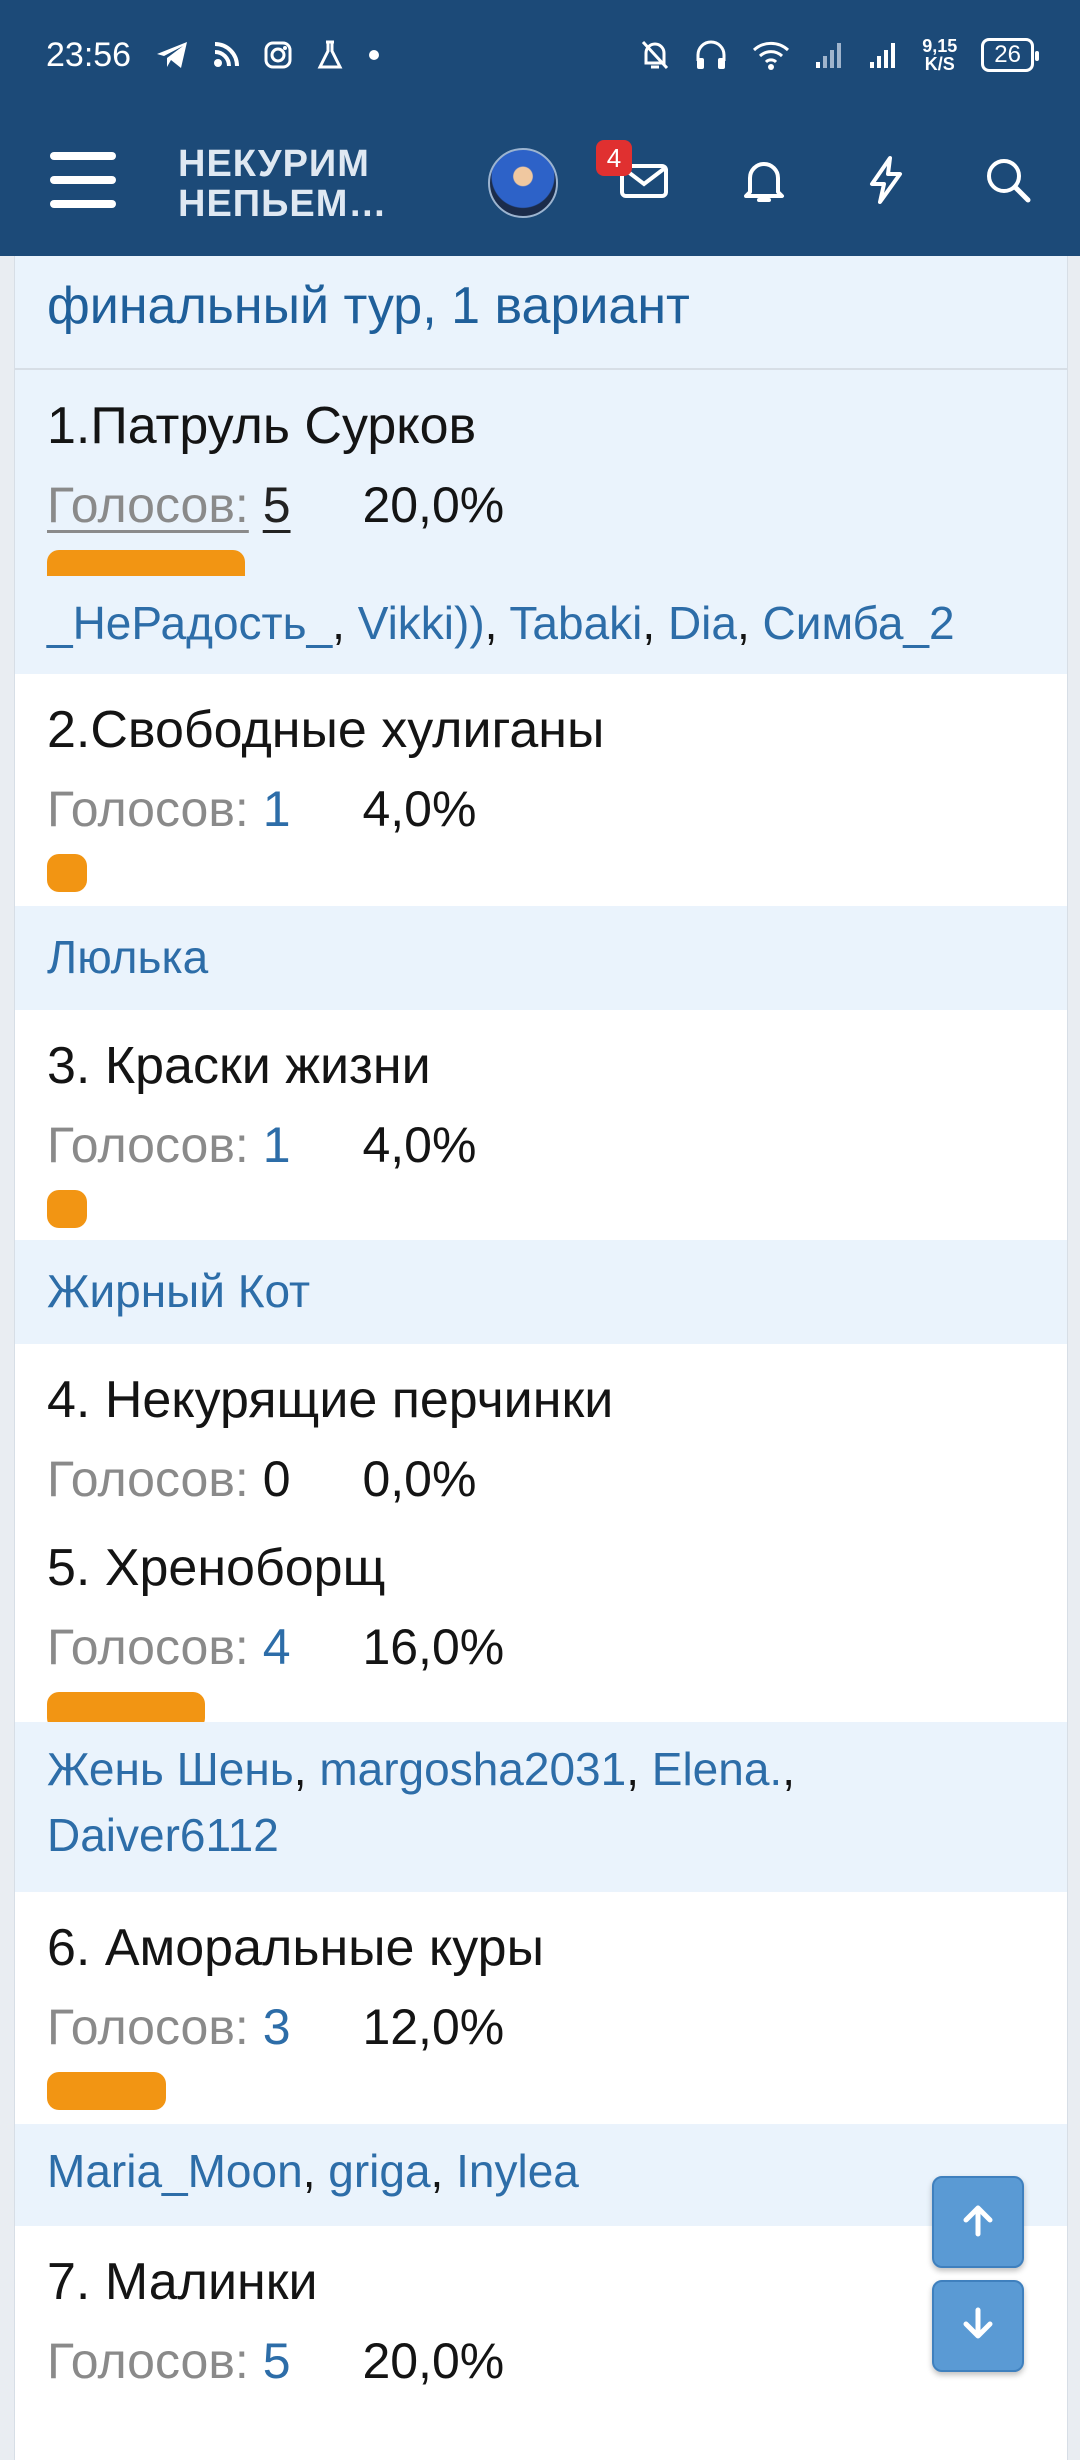  What do you see at coordinates (541, 1479) in the screenshot?
I see `votes-line: Голосов: 0 0,0%` at bounding box center [541, 1479].